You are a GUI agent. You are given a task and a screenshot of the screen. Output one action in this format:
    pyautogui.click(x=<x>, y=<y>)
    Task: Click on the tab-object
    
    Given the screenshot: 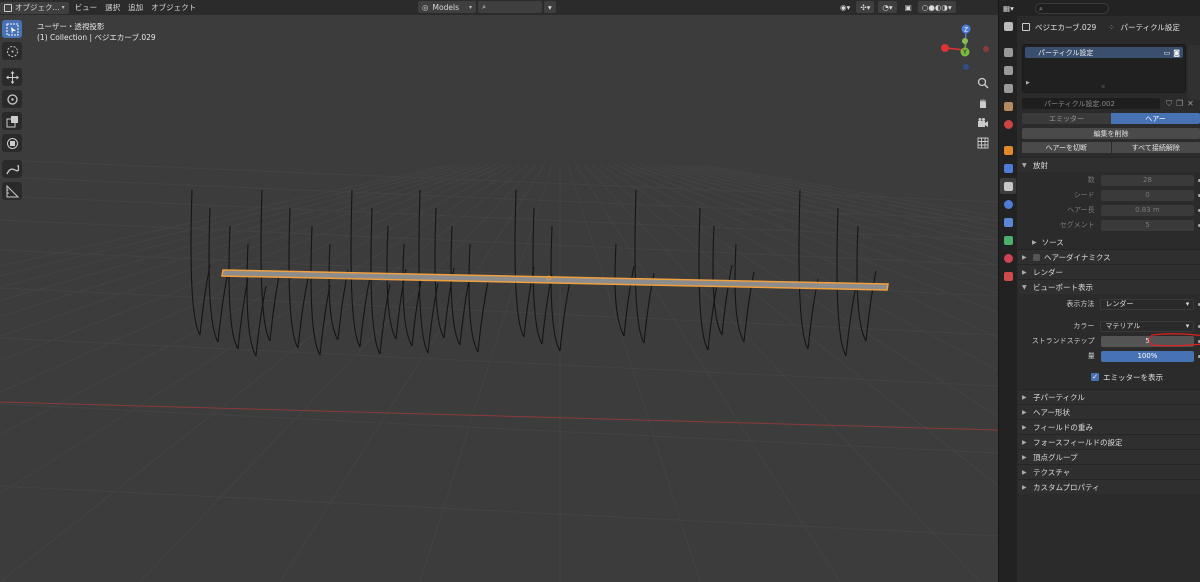 What is the action you would take?
    pyautogui.click(x=1008, y=150)
    